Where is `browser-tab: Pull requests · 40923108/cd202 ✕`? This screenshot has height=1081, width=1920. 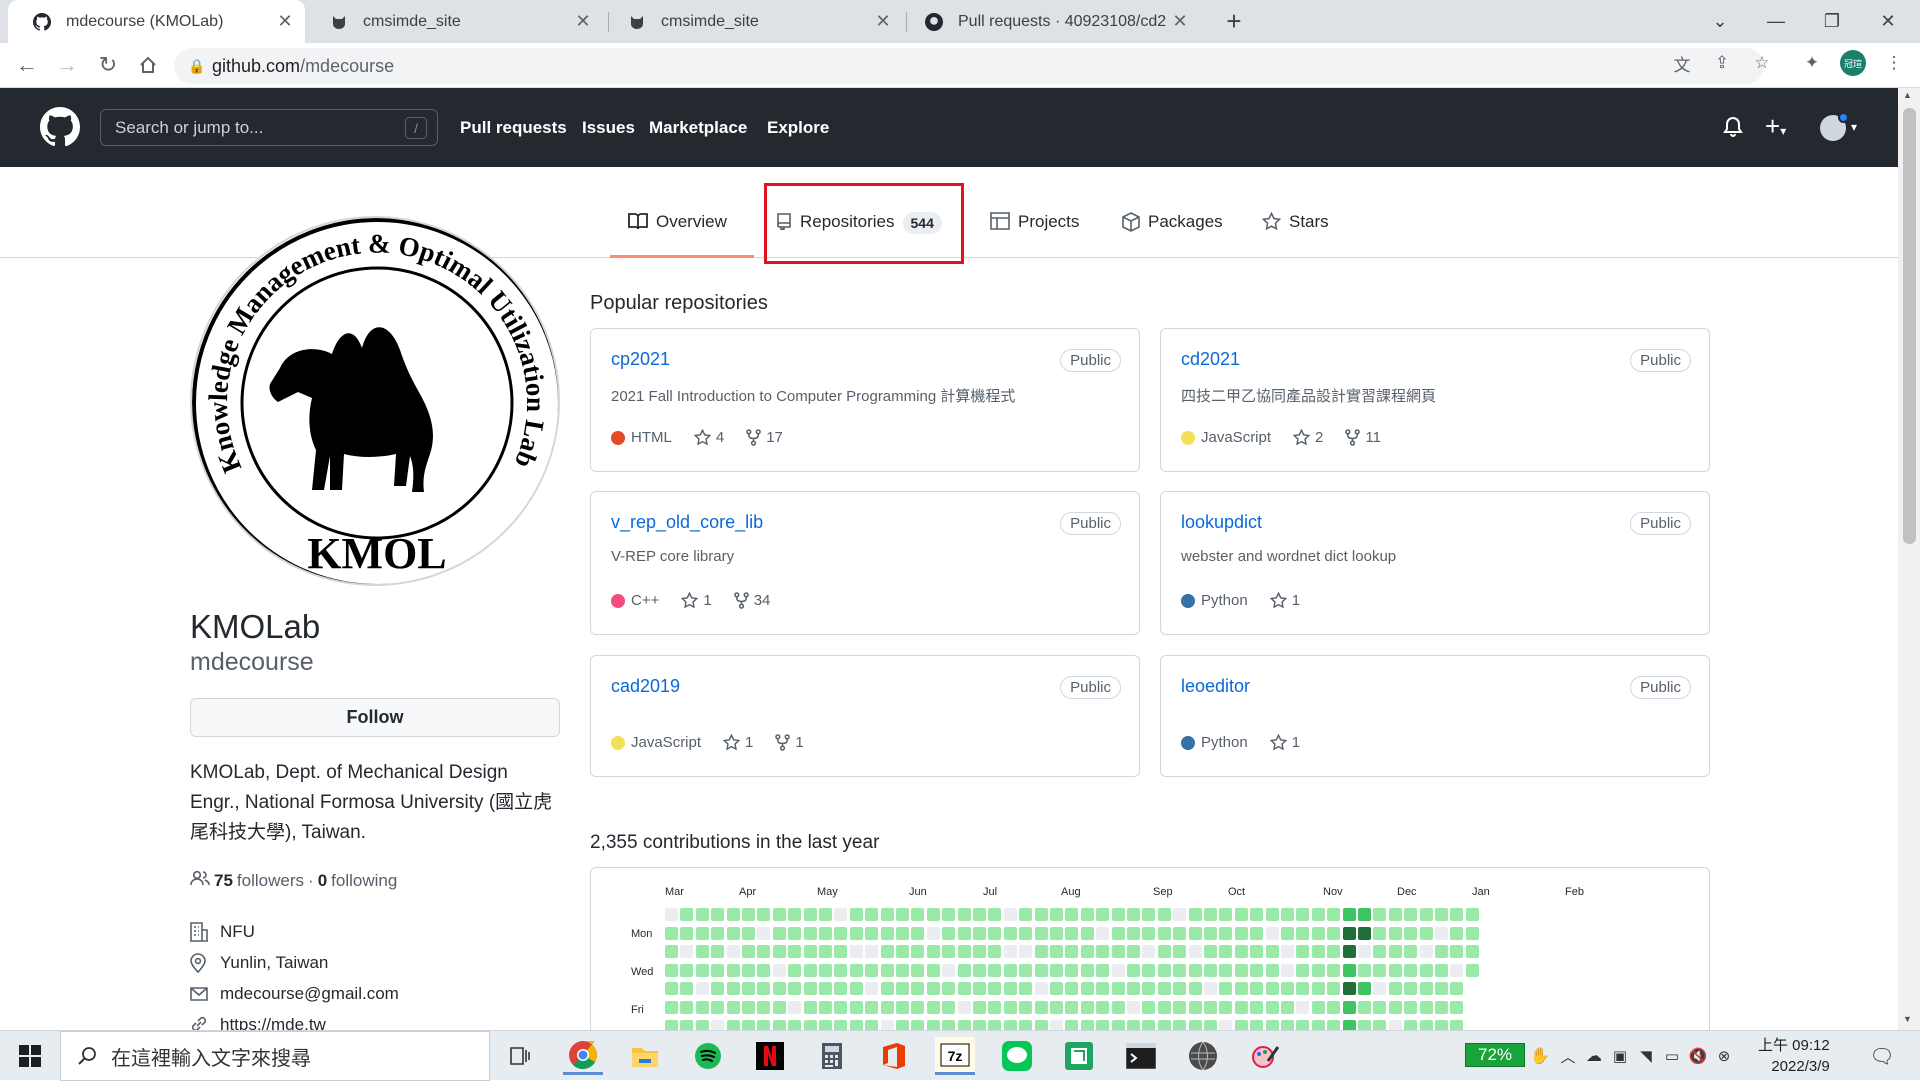 browser-tab: Pull requests · 40923108/cd202 ✕ is located at coordinates (1050, 21).